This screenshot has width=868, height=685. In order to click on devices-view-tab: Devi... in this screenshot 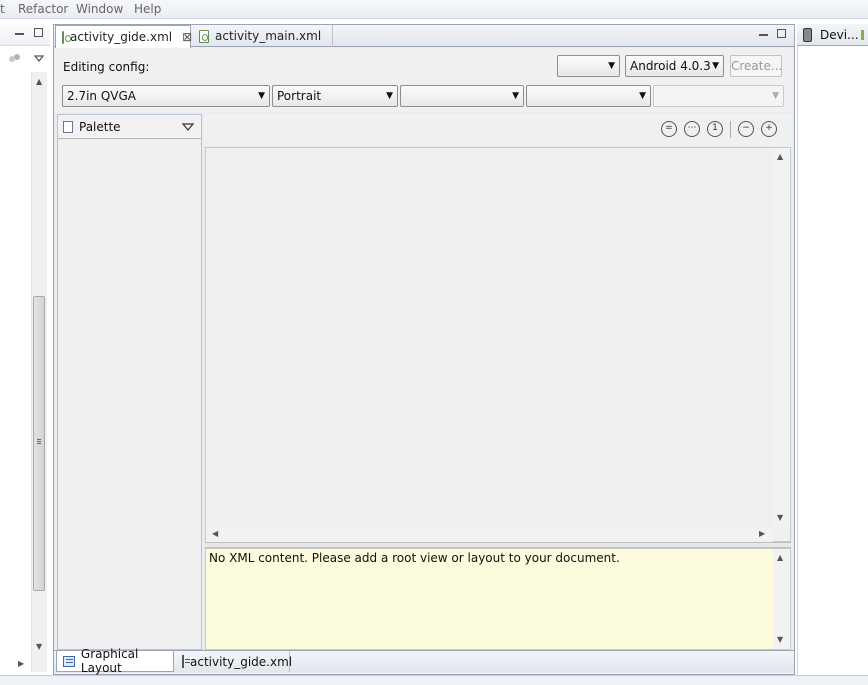, I will do `click(832, 35)`.